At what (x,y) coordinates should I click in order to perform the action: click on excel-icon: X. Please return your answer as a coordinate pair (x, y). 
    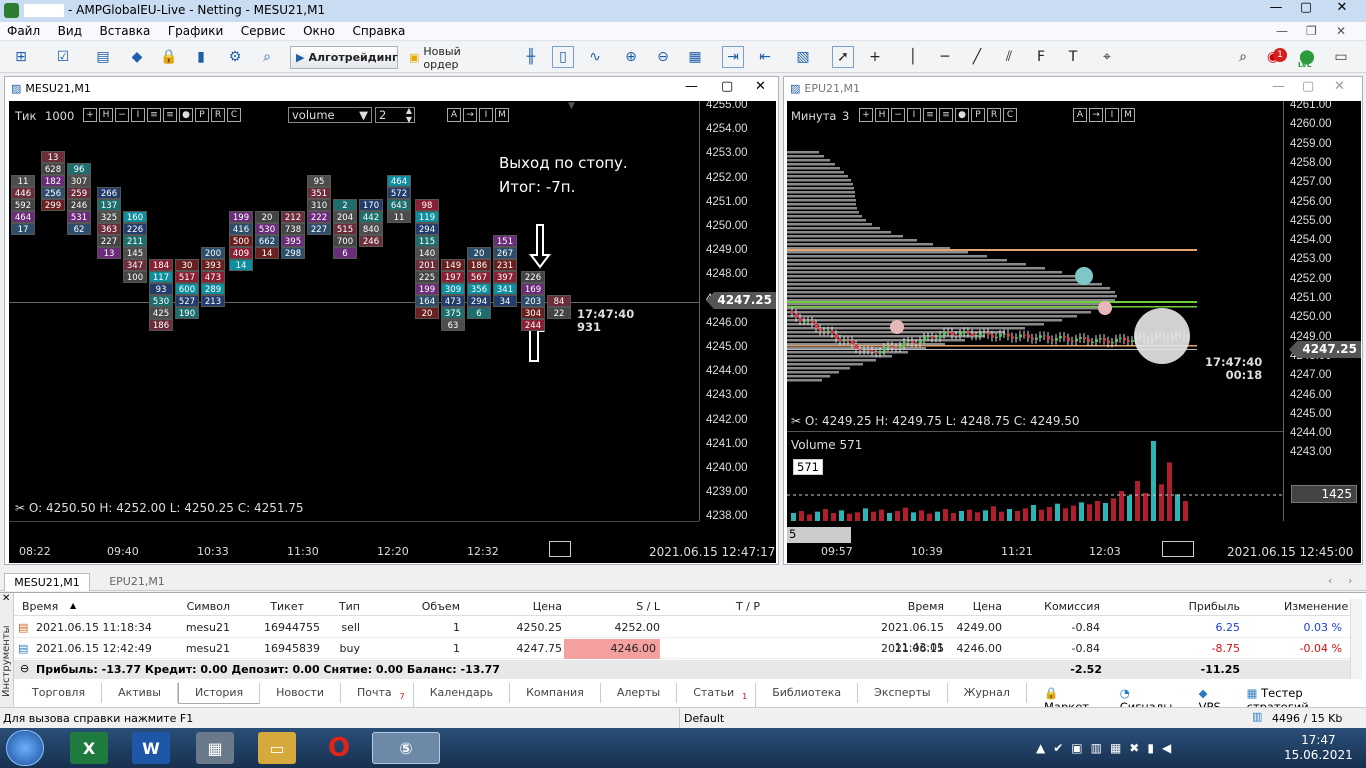
    Looking at the image, I should click on (89, 748).